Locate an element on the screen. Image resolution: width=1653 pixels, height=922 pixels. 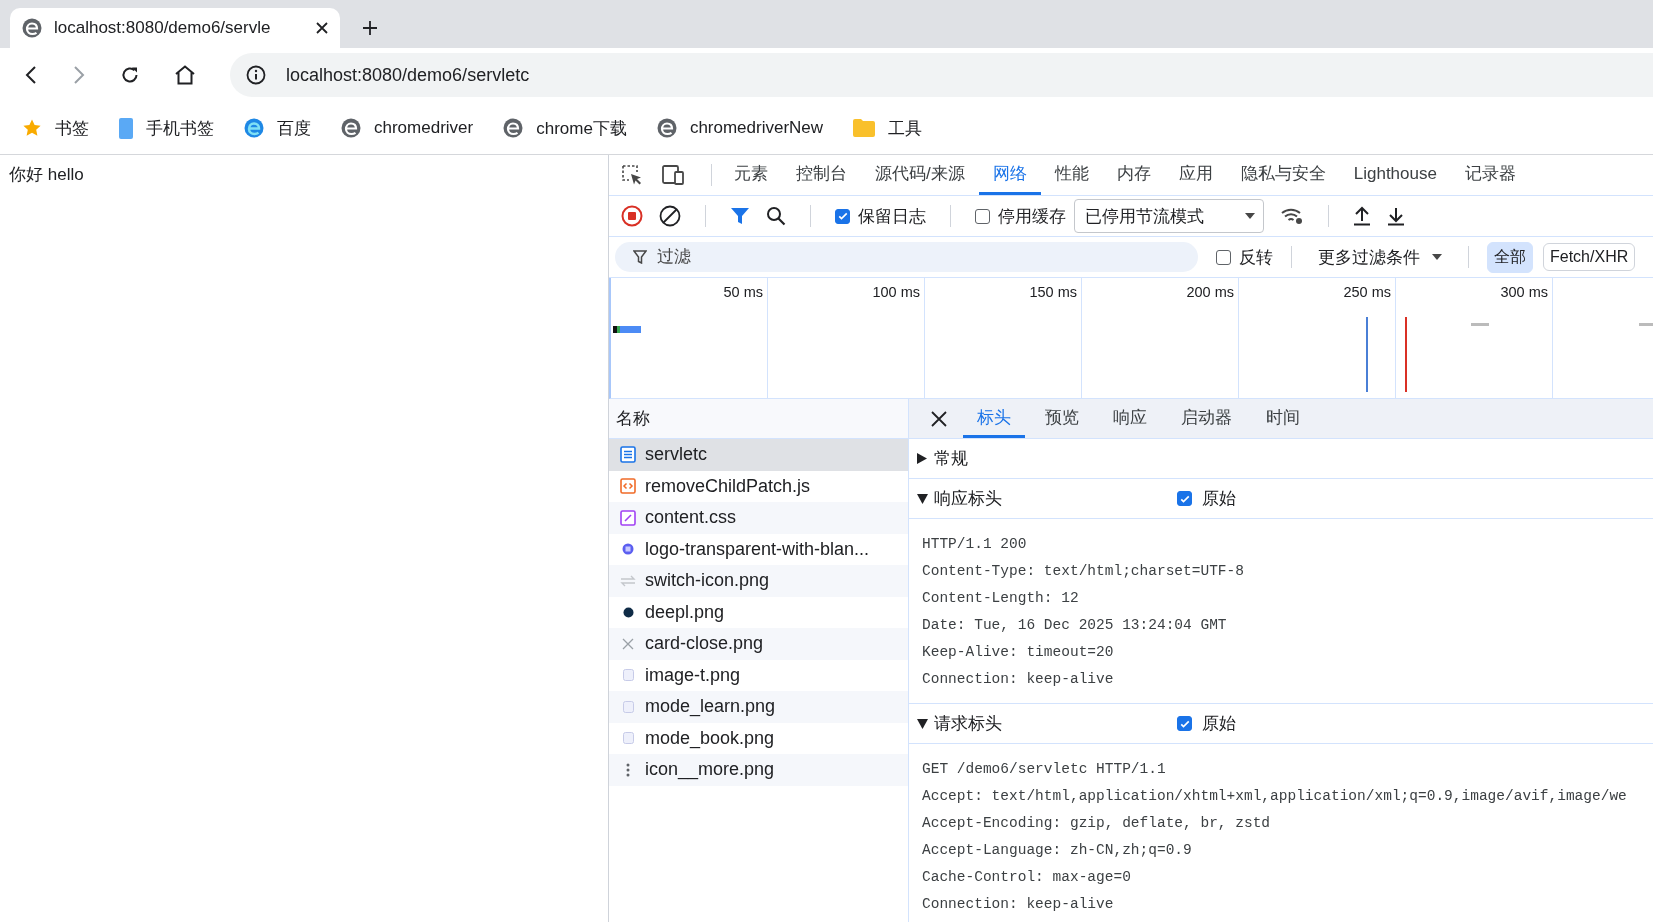
panel-tab: 源代码/来源 is located at coordinates (920, 175).